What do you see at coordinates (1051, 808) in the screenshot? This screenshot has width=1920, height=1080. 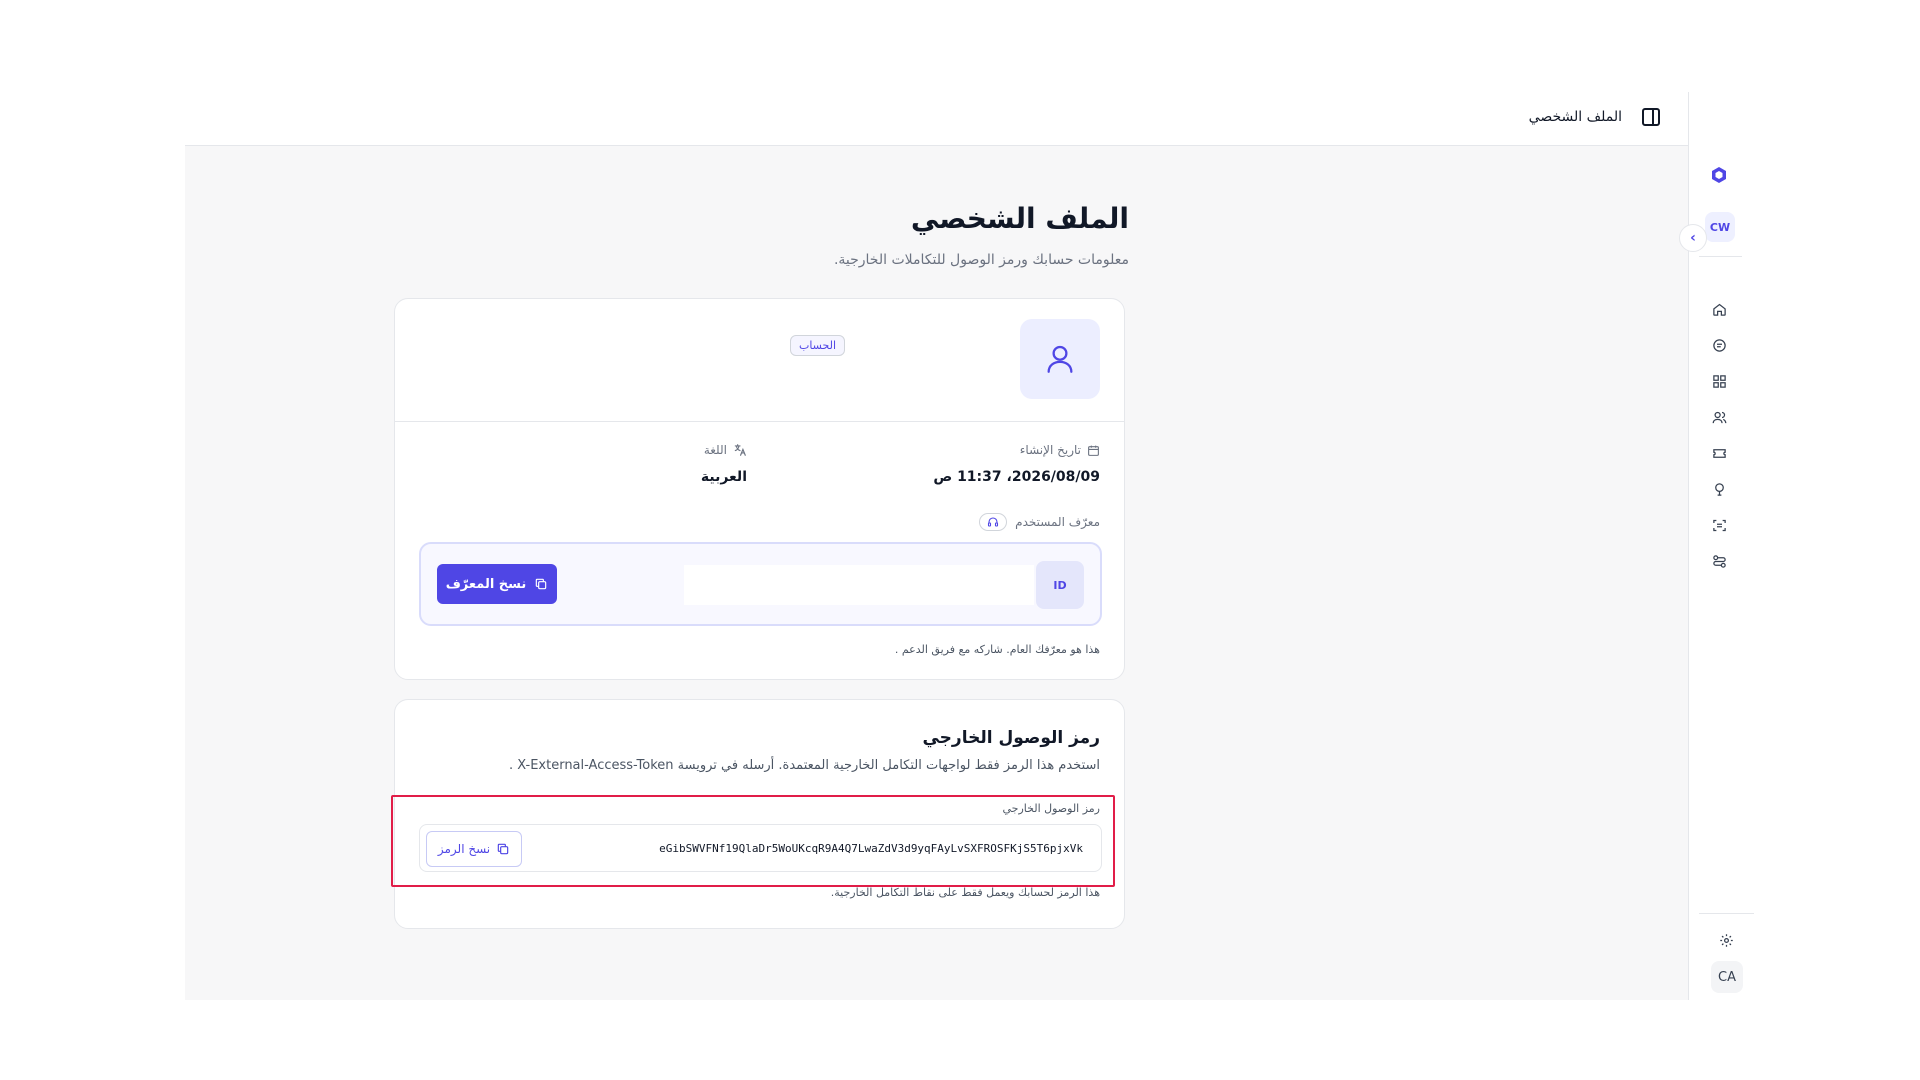 I see `token-field-label: رمز الوصول الخارجي` at bounding box center [1051, 808].